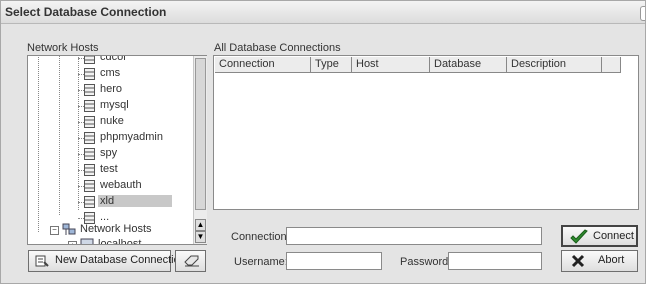  Describe the element at coordinates (277, 48) in the screenshot. I see `all-connections-label: All Database Connections` at that location.